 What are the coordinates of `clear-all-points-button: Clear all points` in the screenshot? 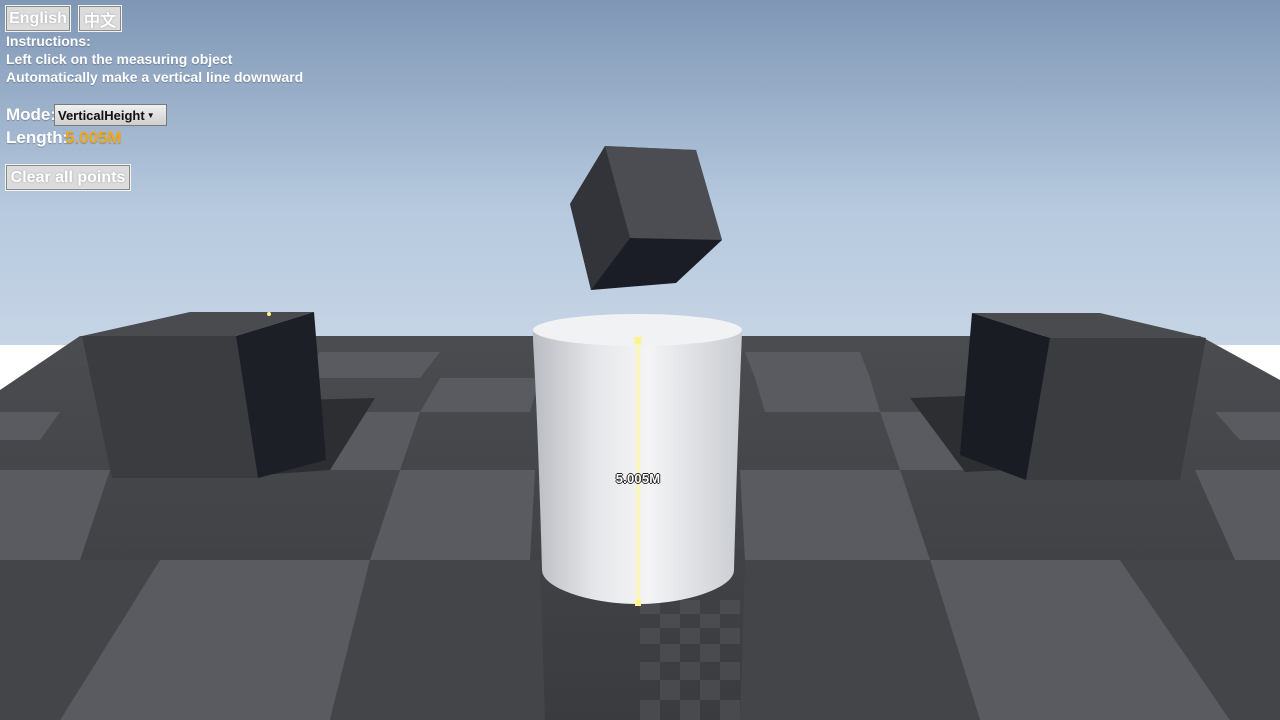 It's located at (68, 177).